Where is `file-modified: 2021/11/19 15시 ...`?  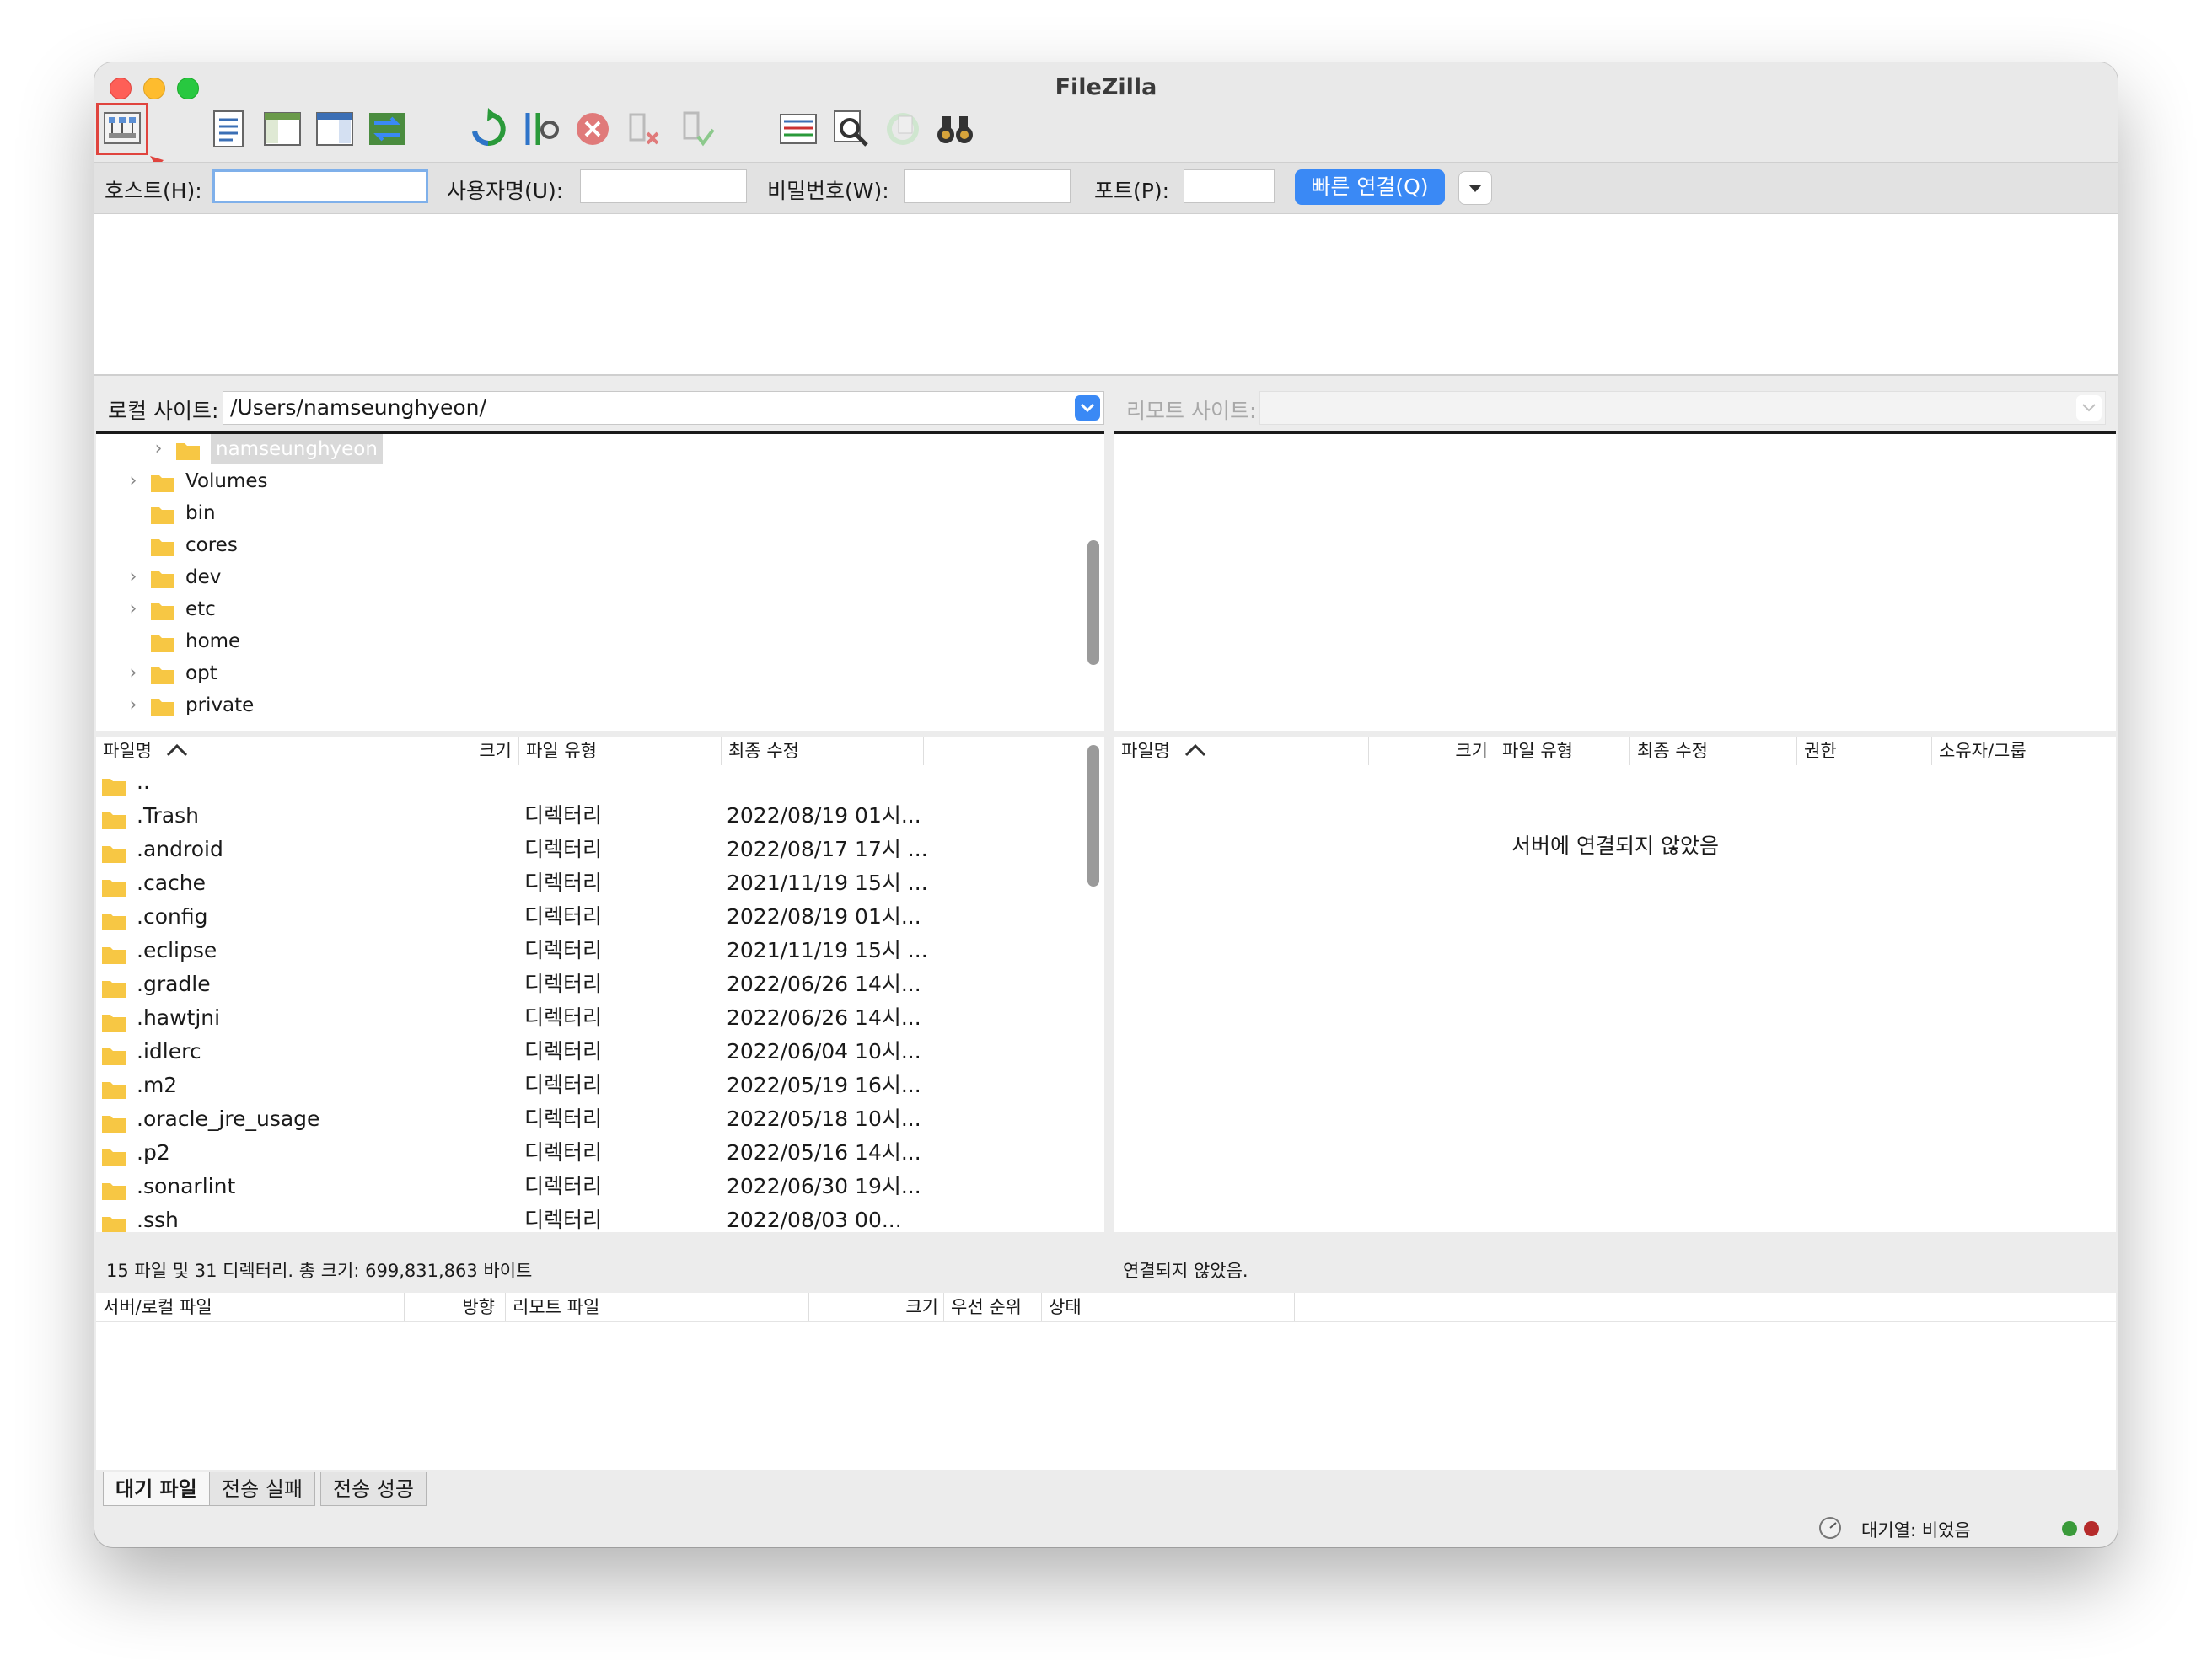
file-modified: 2021/11/19 15시 ... is located at coordinates (827, 950).